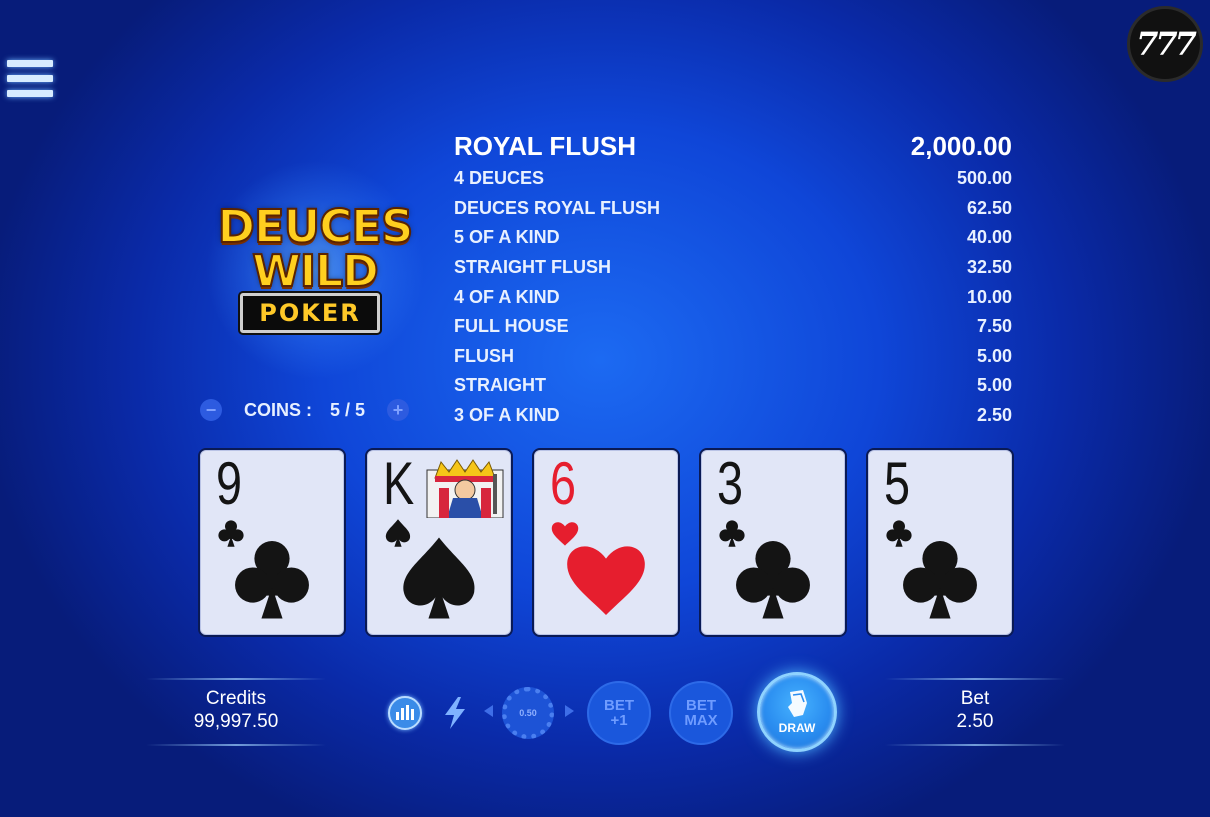 Image resolution: width=1210 pixels, height=817 pixels. Describe the element at coordinates (701, 720) in the screenshot. I see `bet-max-sublabel: MAX` at that location.